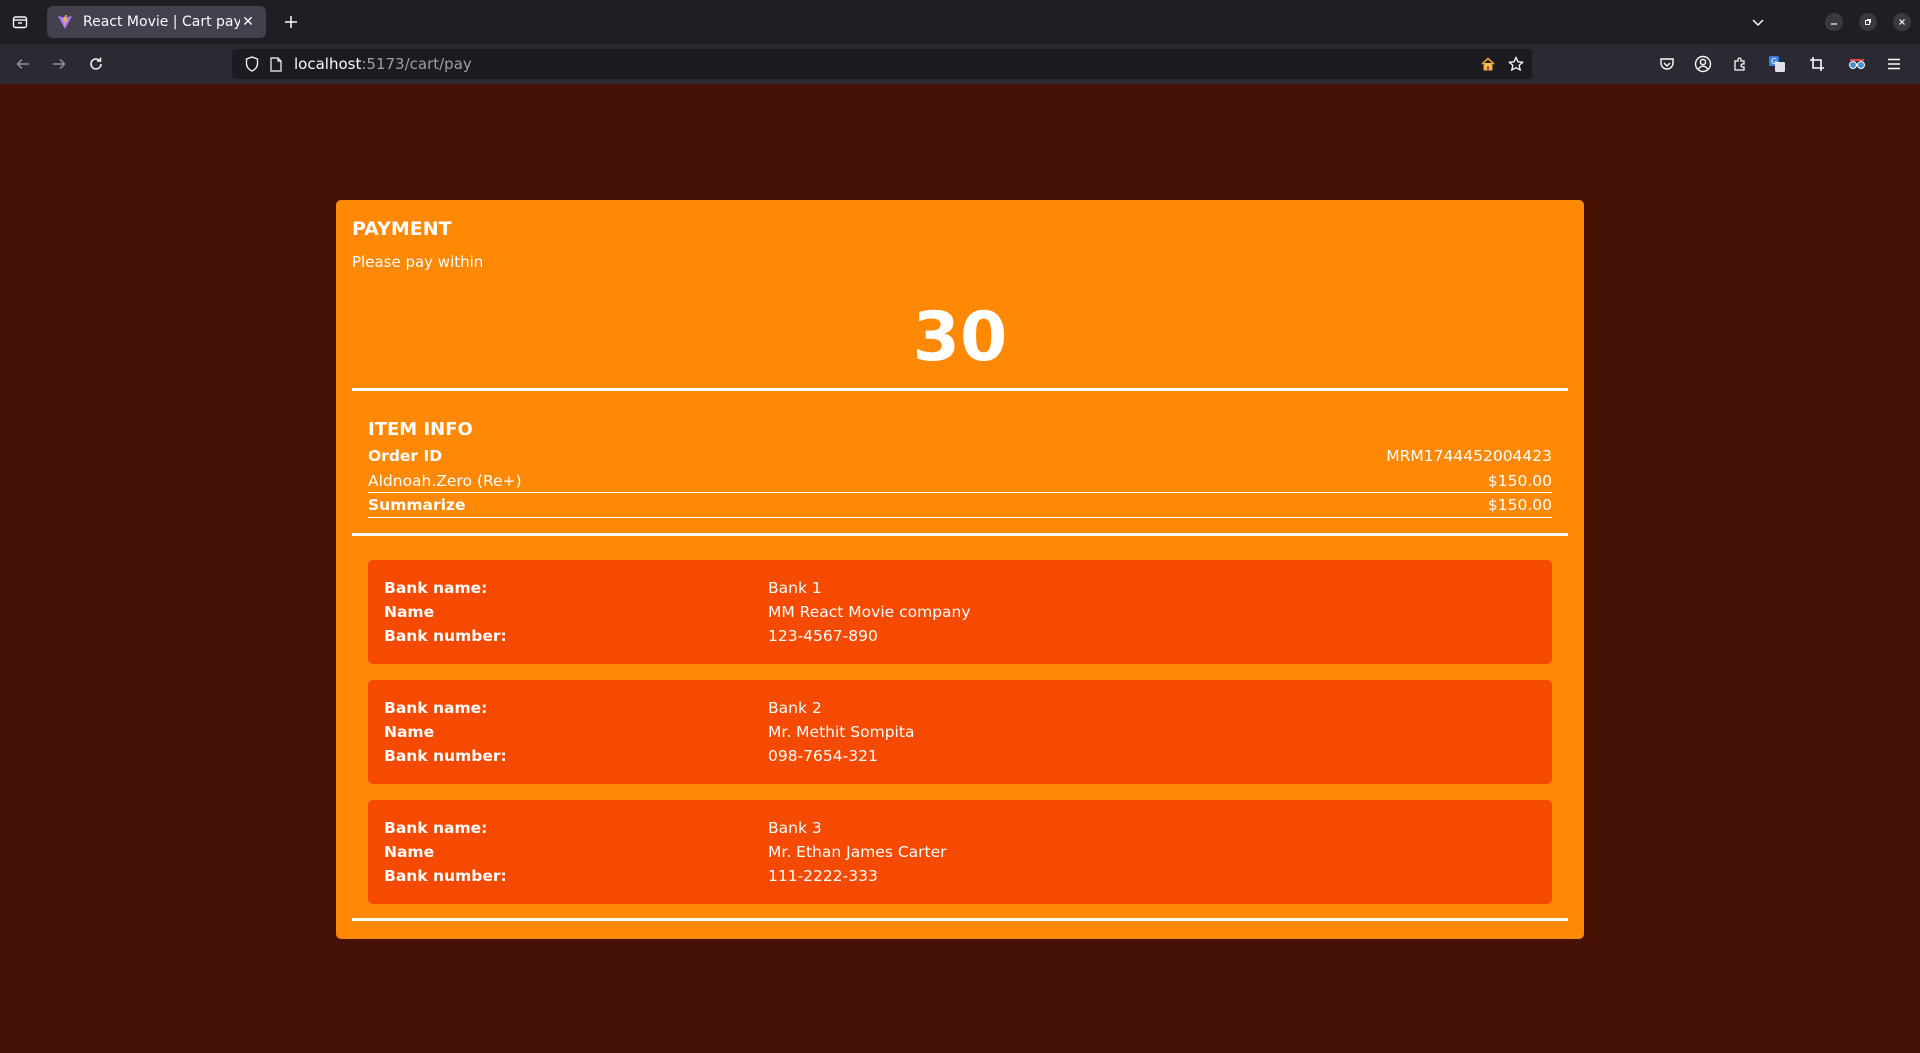 The height and width of the screenshot is (1053, 1920). I want to click on forward-icon, so click(59, 64).